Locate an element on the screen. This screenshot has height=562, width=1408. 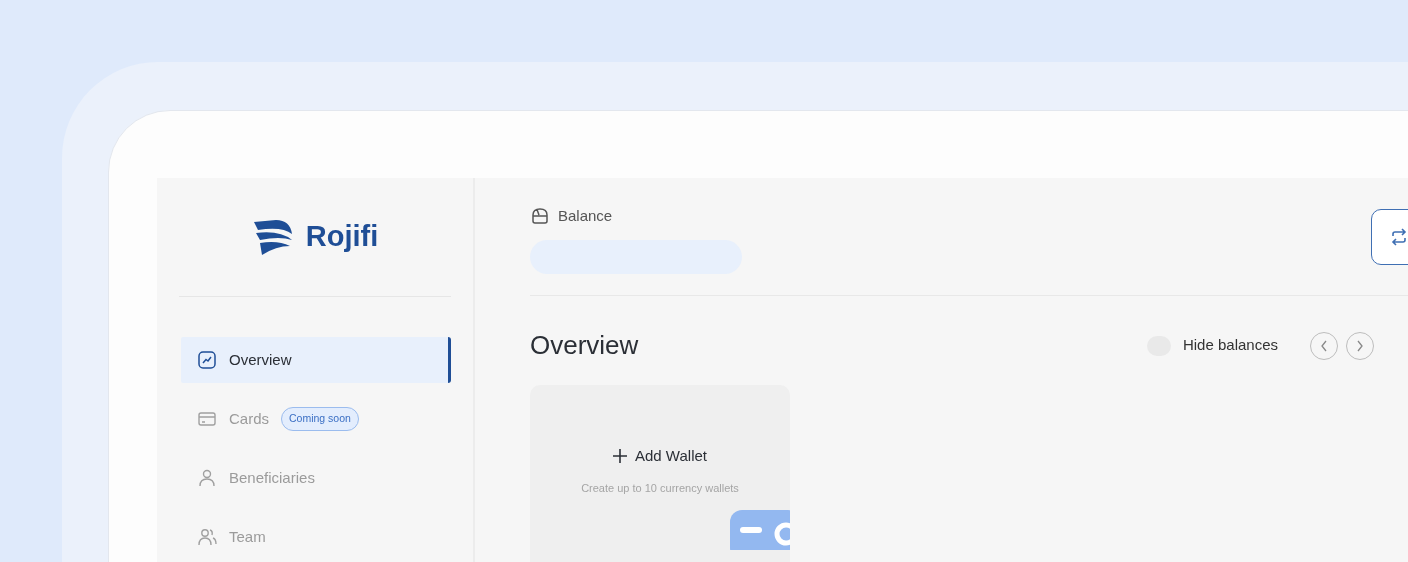
brand-name: Rojifi is located at coordinates (342, 237).